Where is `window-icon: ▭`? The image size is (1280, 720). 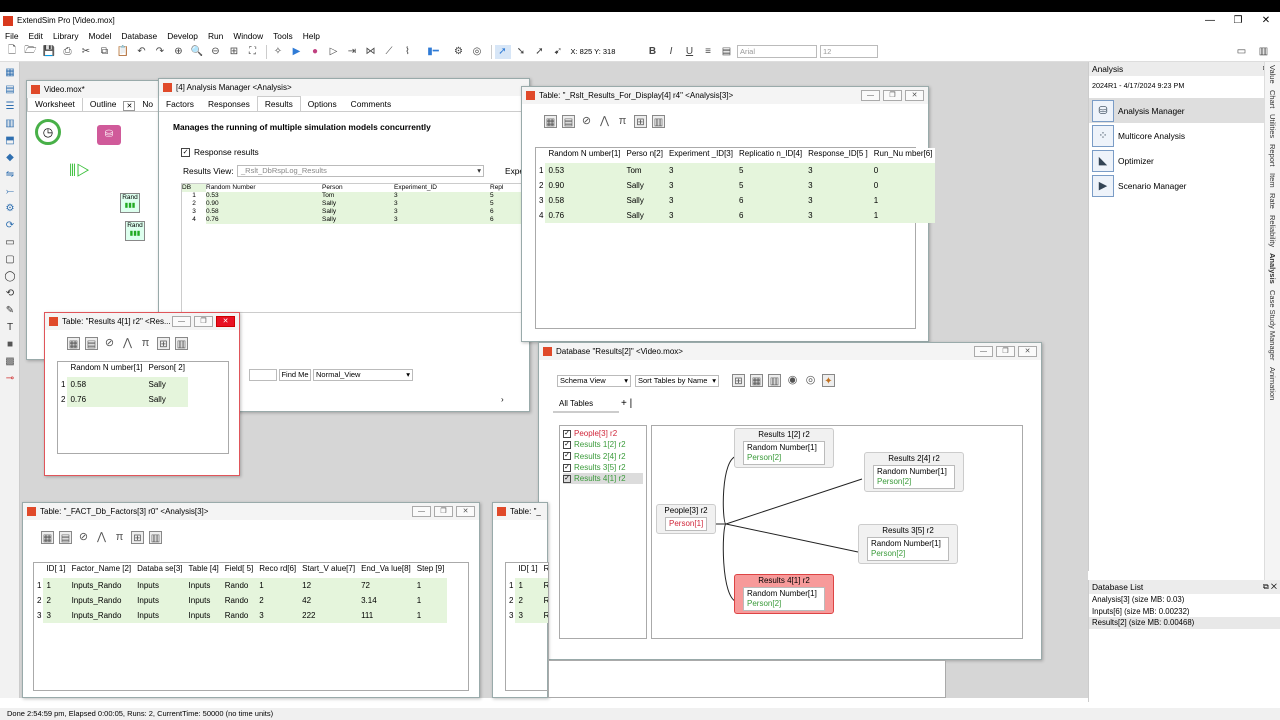
window-icon: ▭ is located at coordinates (1242, 52).